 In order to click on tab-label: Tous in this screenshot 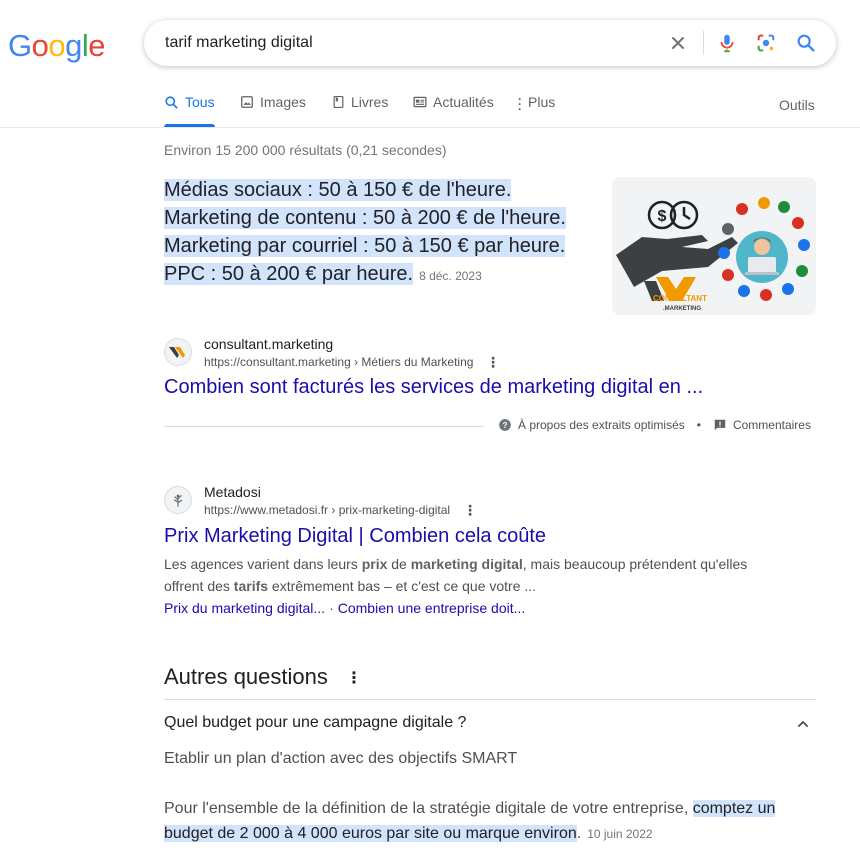, I will do `click(200, 102)`.